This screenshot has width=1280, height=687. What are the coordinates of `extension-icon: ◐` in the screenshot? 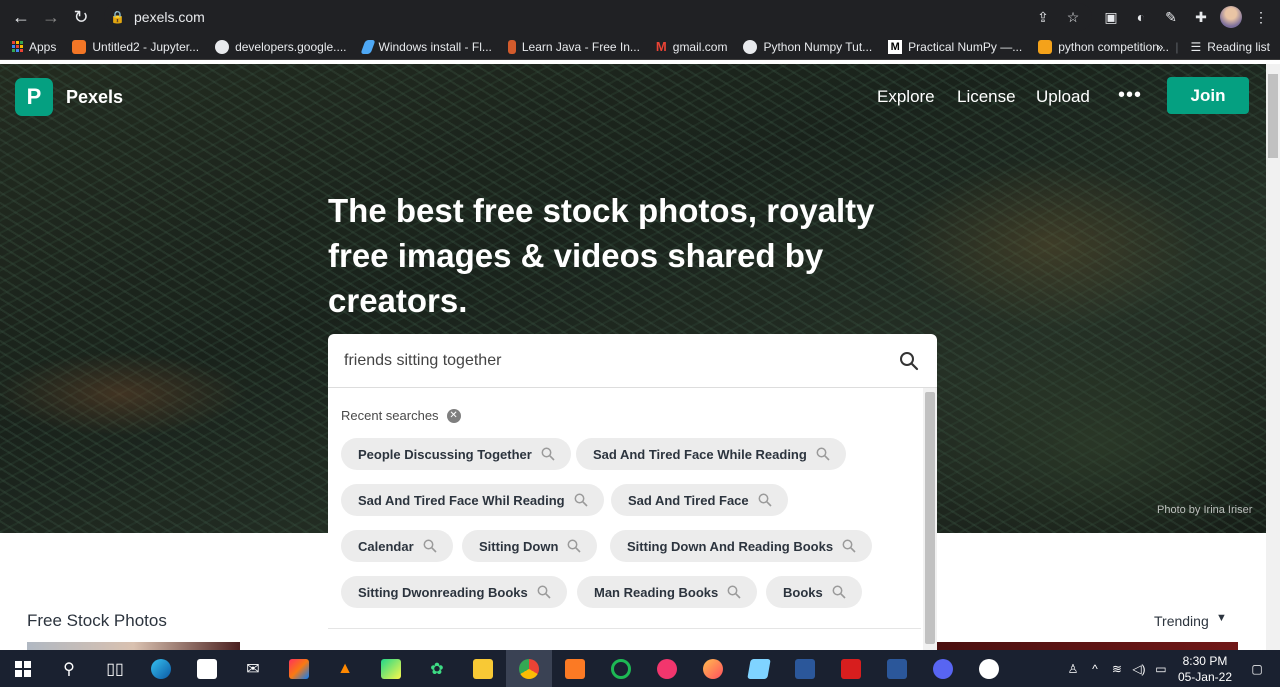 It's located at (1141, 17).